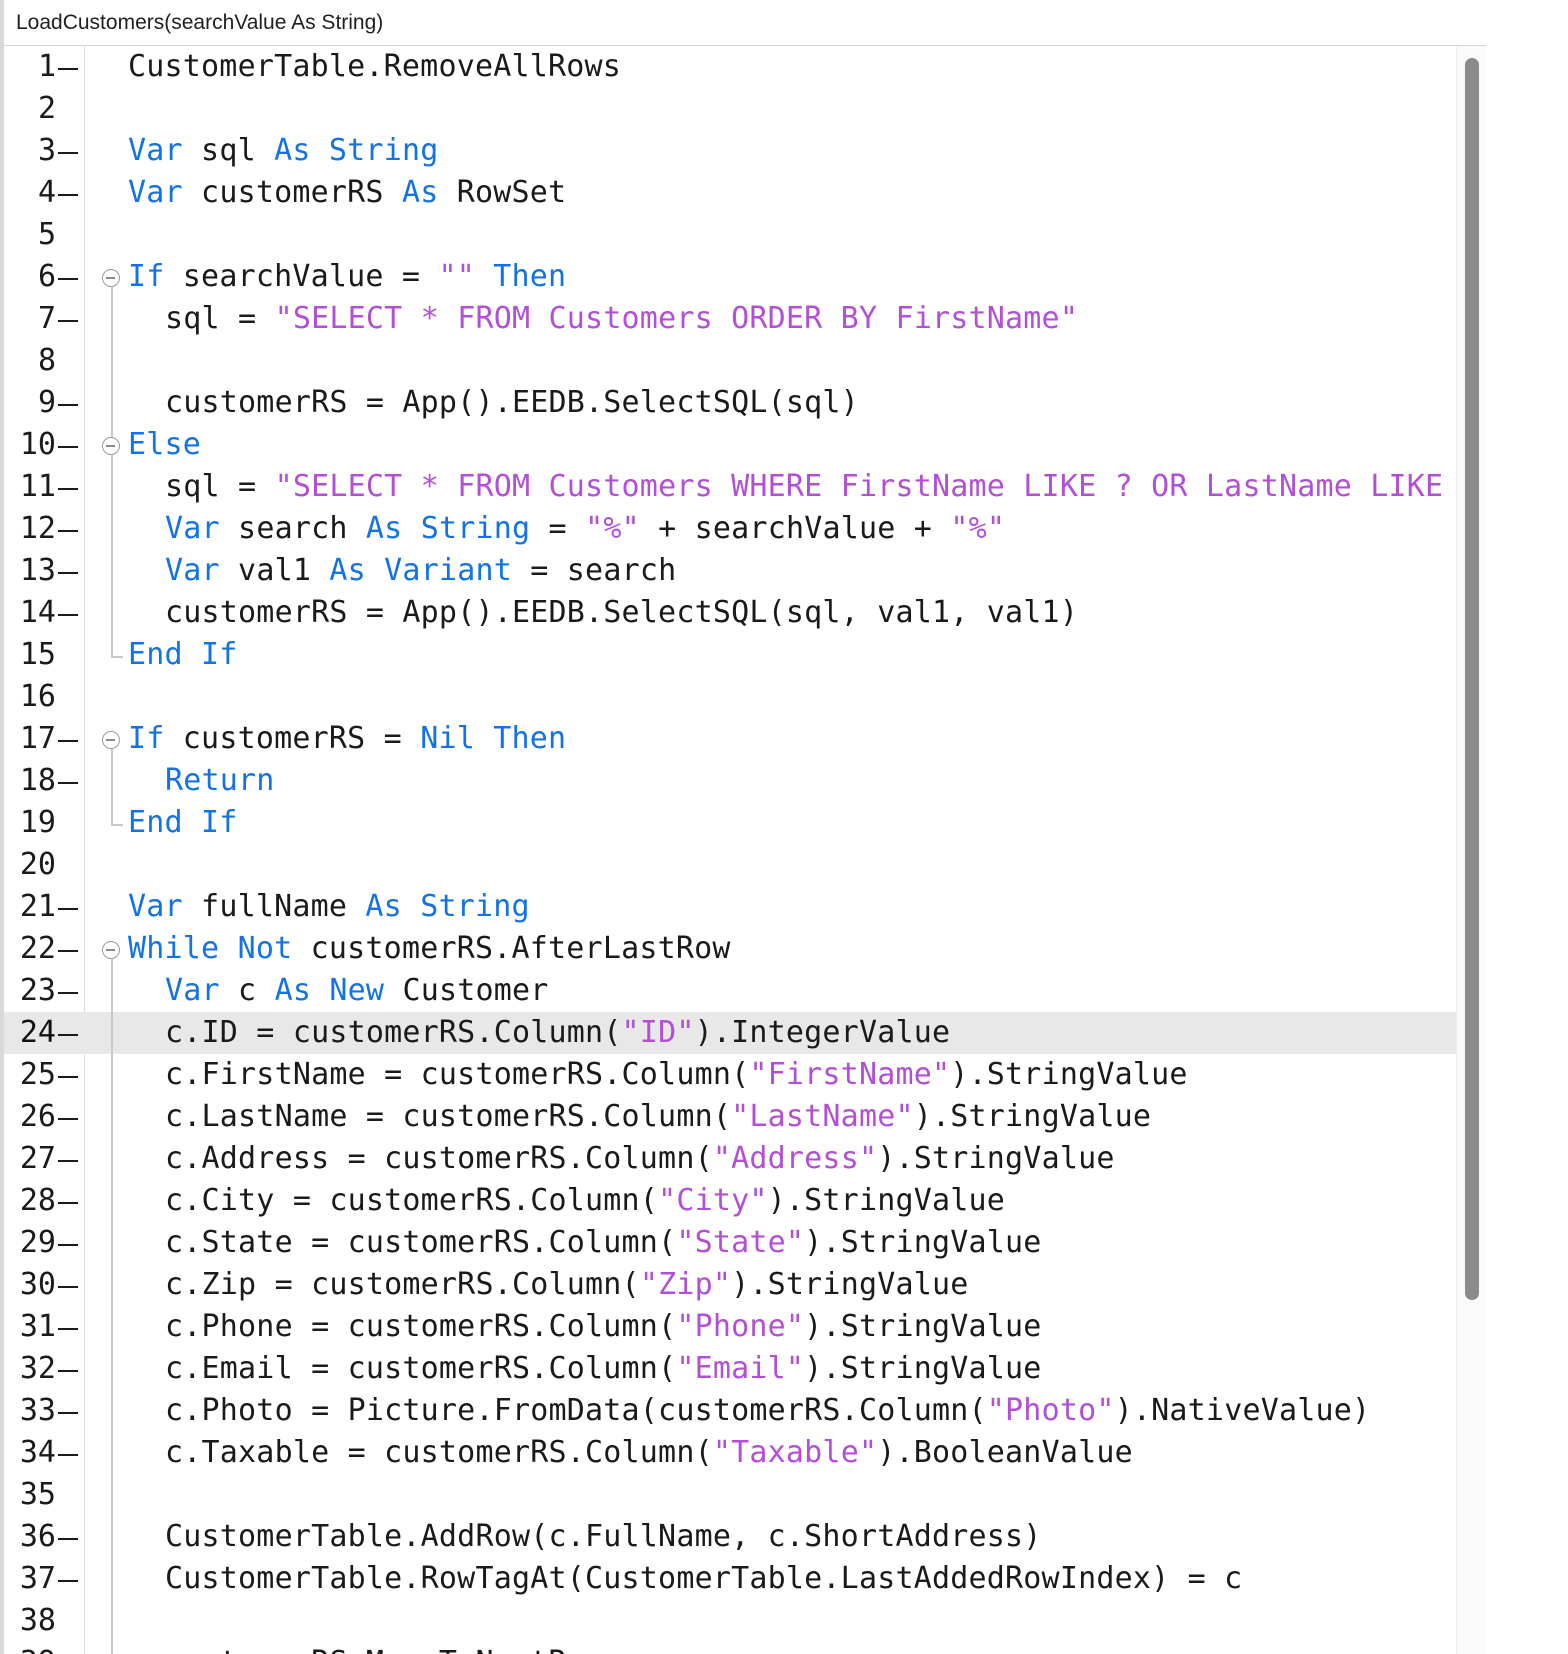 The height and width of the screenshot is (1654, 1568). I want to click on code-text: End If, so click(183, 655).